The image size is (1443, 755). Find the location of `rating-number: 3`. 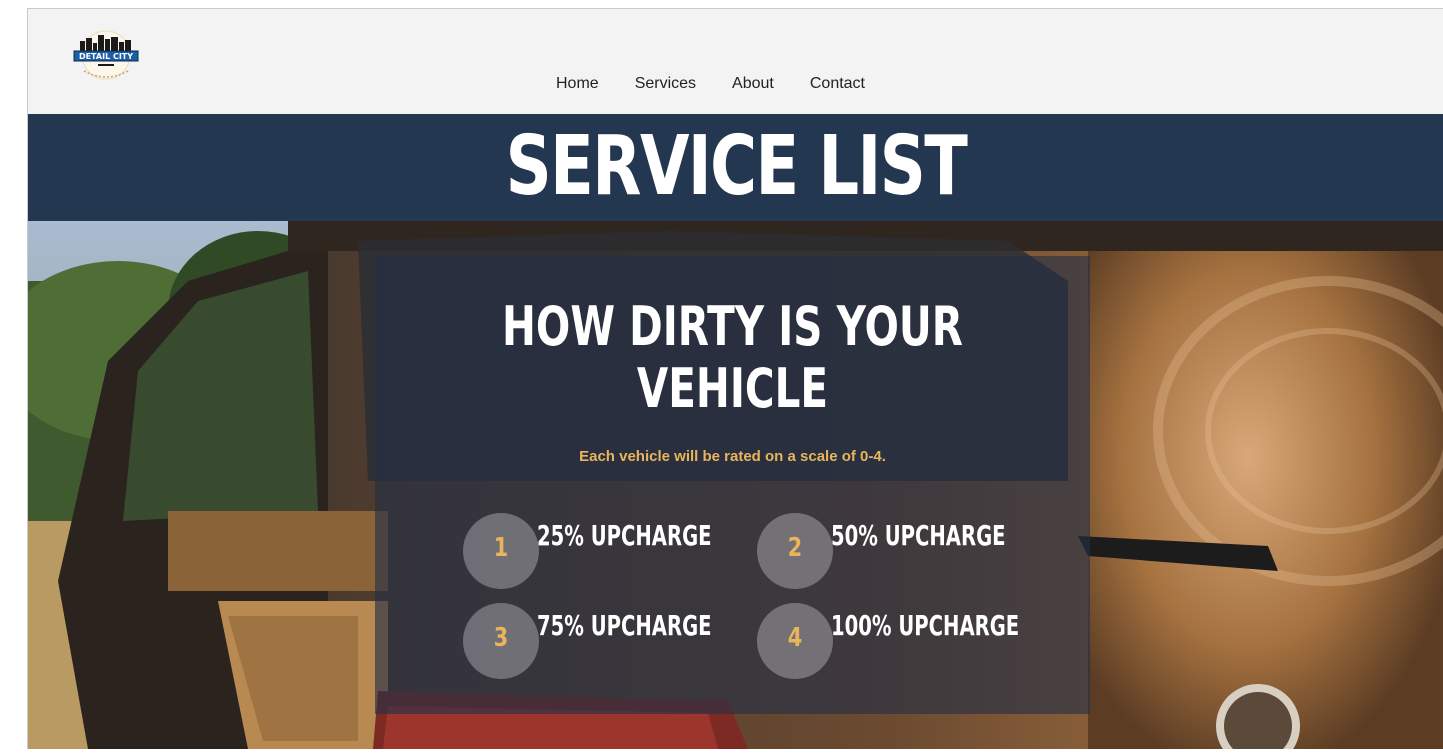

rating-number: 3 is located at coordinates (501, 638).